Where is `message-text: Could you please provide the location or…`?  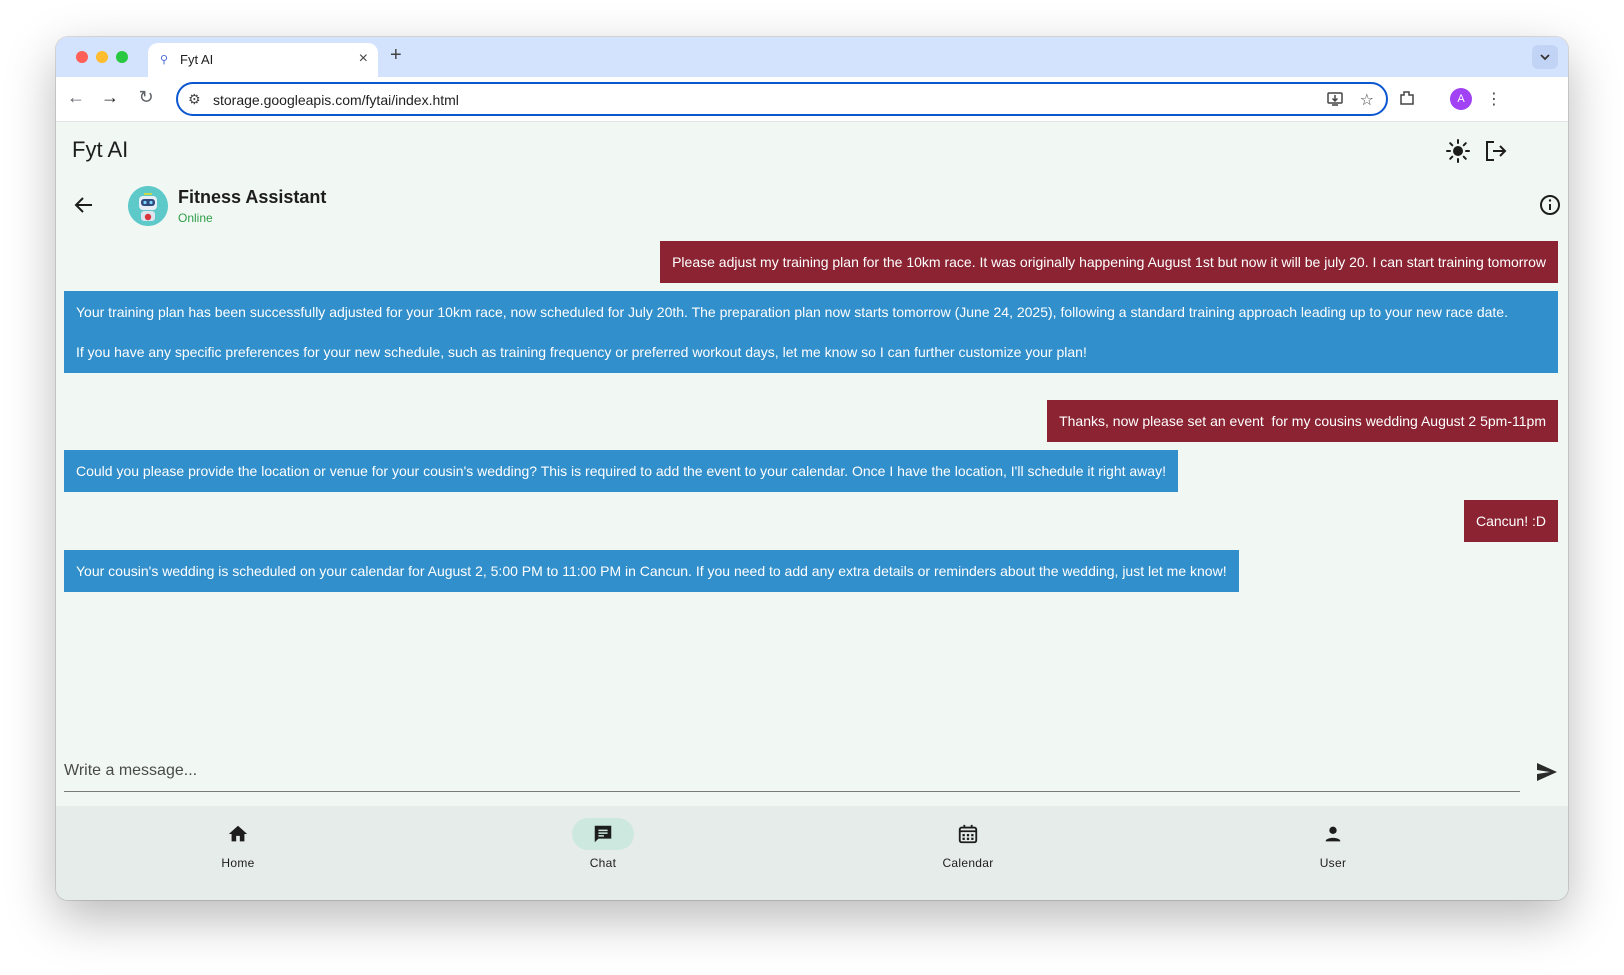 message-text: Could you please provide the location or… is located at coordinates (621, 471).